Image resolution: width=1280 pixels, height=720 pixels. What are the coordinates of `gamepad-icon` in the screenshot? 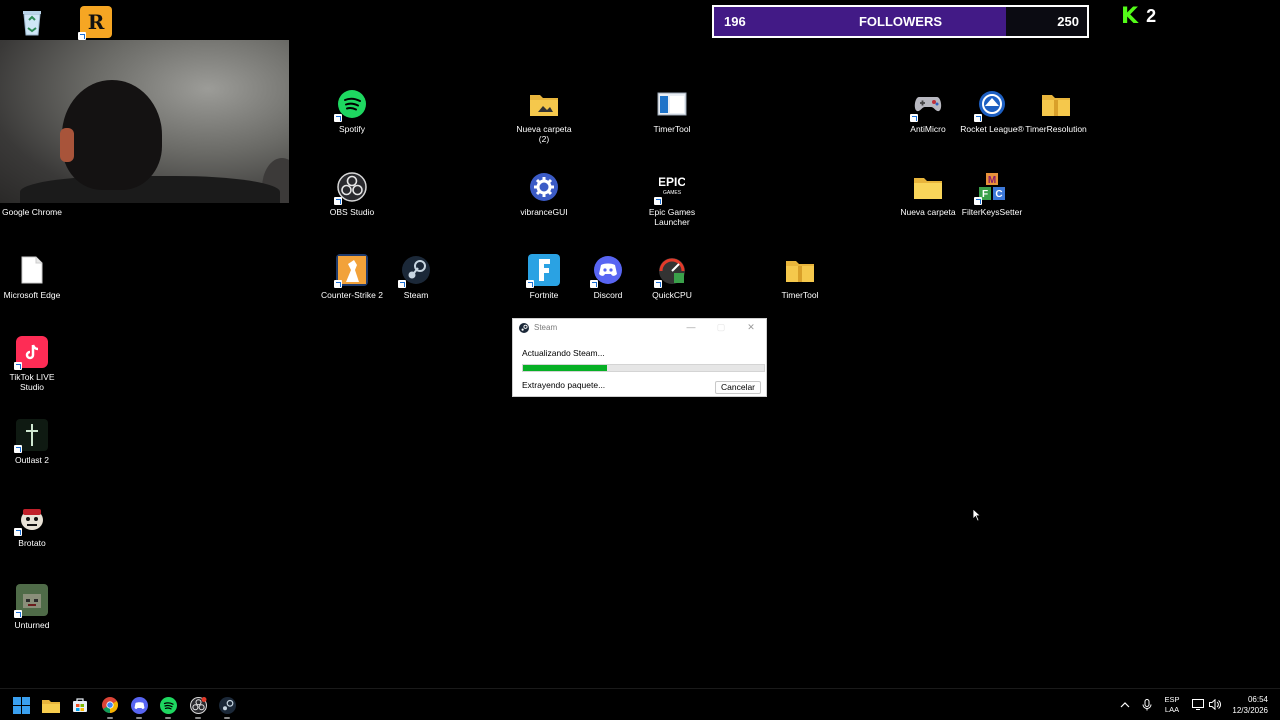 It's located at (927, 105).